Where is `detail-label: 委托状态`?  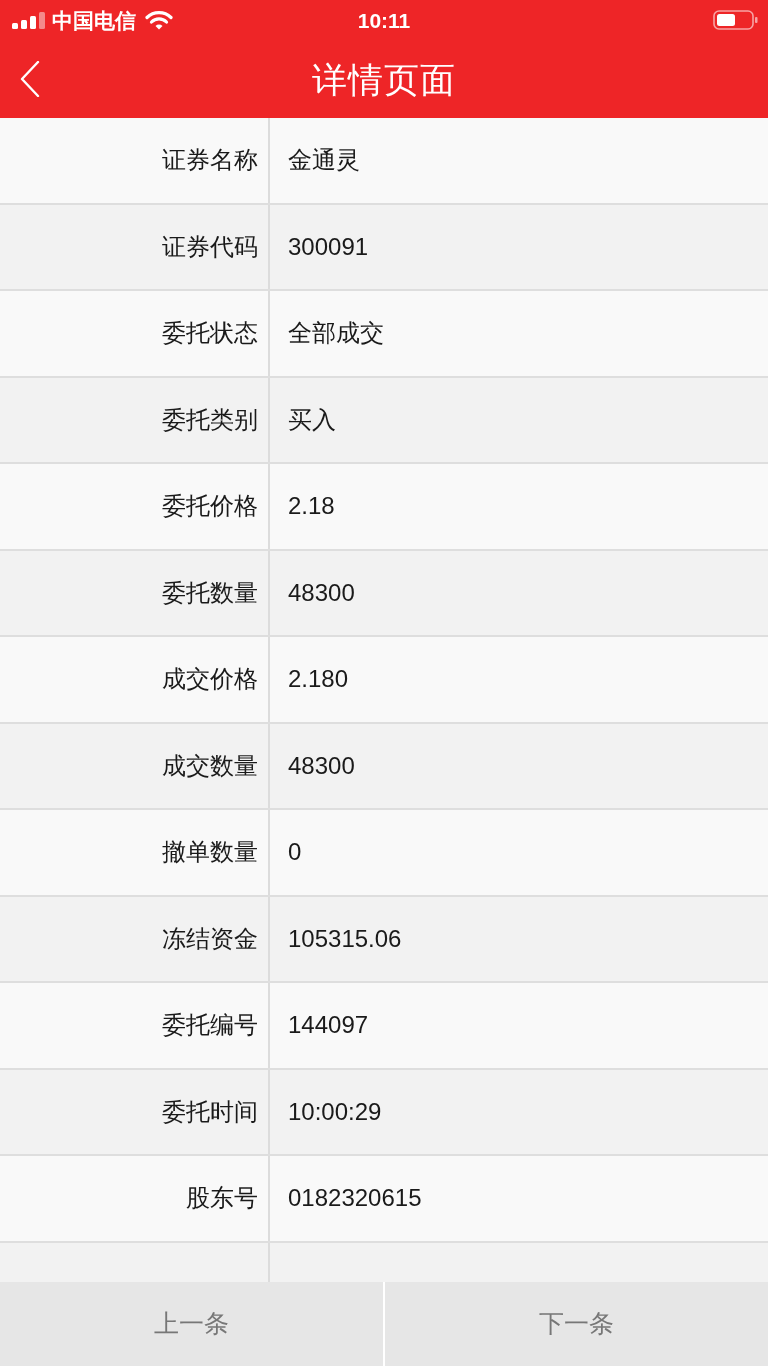
detail-label: 委托状态 is located at coordinates (210, 333).